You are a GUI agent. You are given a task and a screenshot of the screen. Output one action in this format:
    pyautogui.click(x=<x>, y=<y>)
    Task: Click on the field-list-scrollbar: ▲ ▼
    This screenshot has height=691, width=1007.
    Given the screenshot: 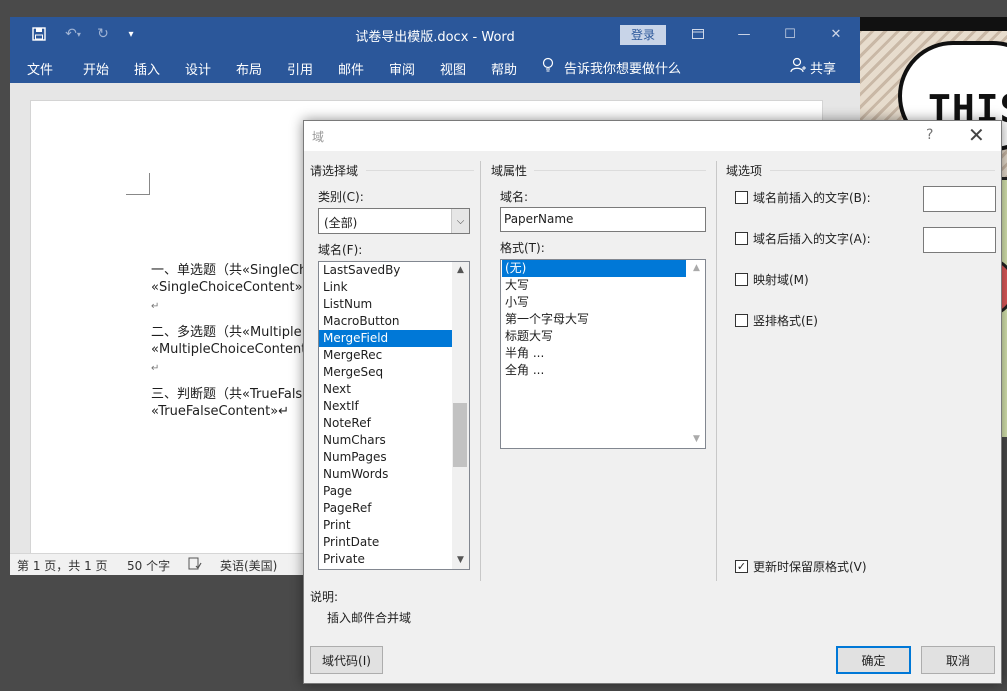 What is the action you would take?
    pyautogui.click(x=460, y=415)
    